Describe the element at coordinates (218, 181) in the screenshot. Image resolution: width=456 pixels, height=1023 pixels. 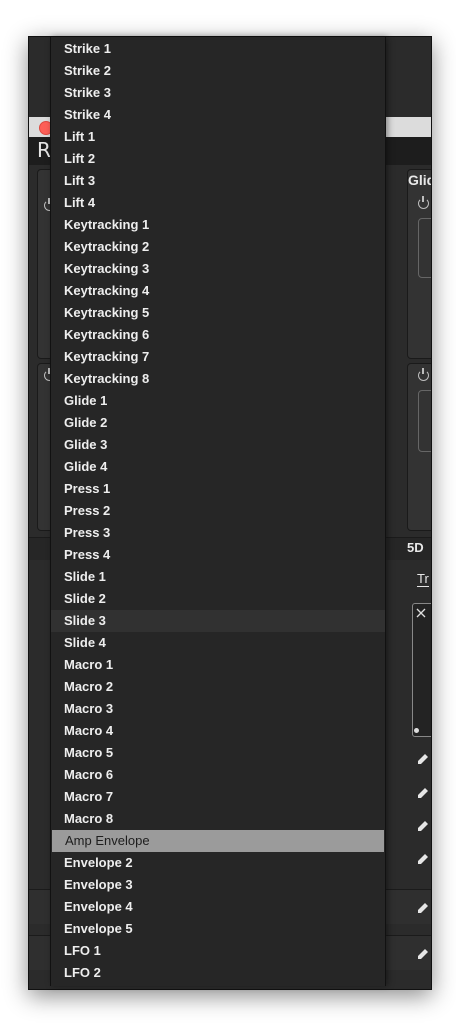
I see `menu-item-lift-3: Lift 3` at that location.